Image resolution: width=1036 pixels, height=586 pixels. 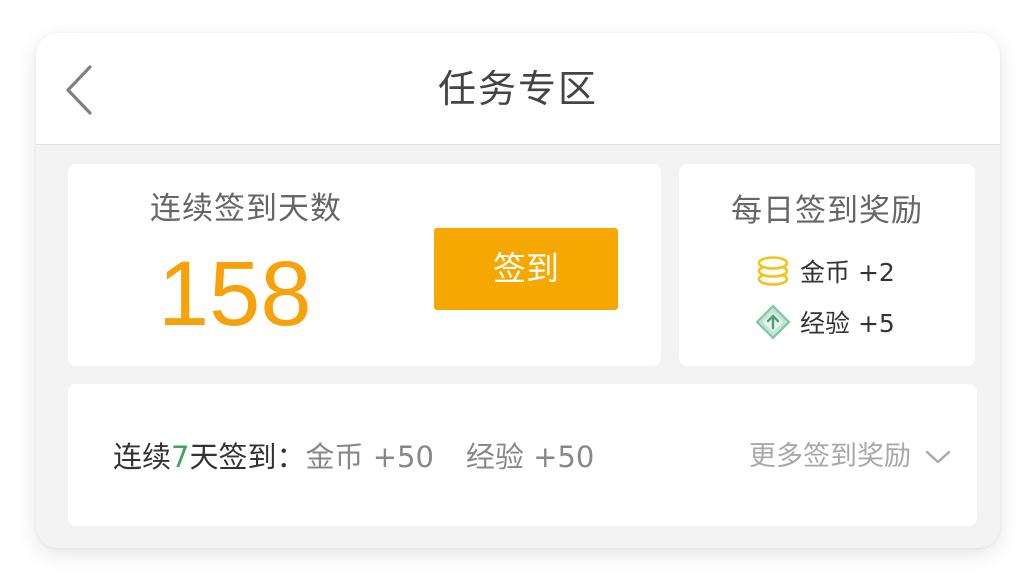 I want to click on reward-item-experience: 经验 +5, so click(x=825, y=322).